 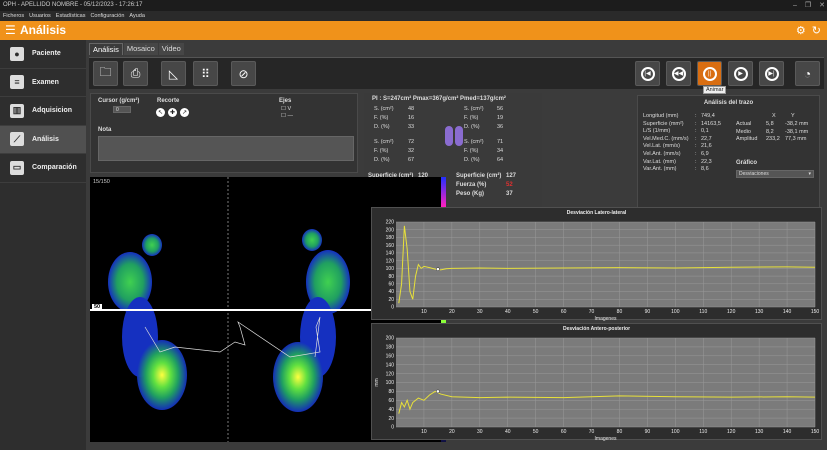 I want to click on stat-value: 32, so click(x=411, y=151).